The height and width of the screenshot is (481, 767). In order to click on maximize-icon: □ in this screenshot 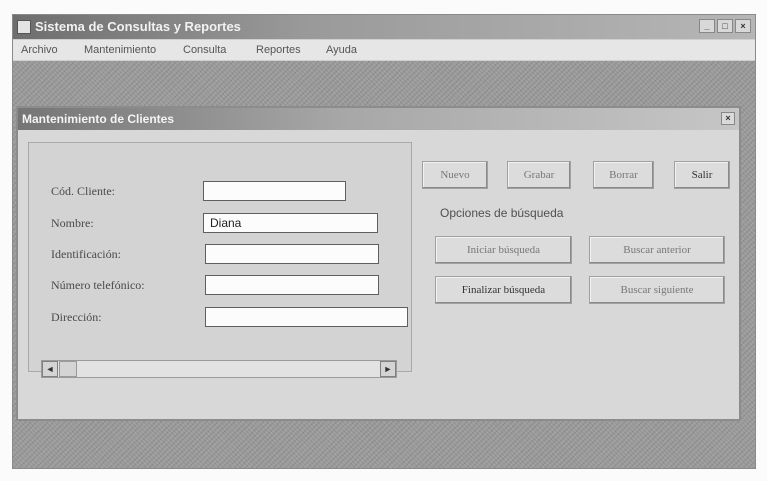, I will do `click(725, 26)`.